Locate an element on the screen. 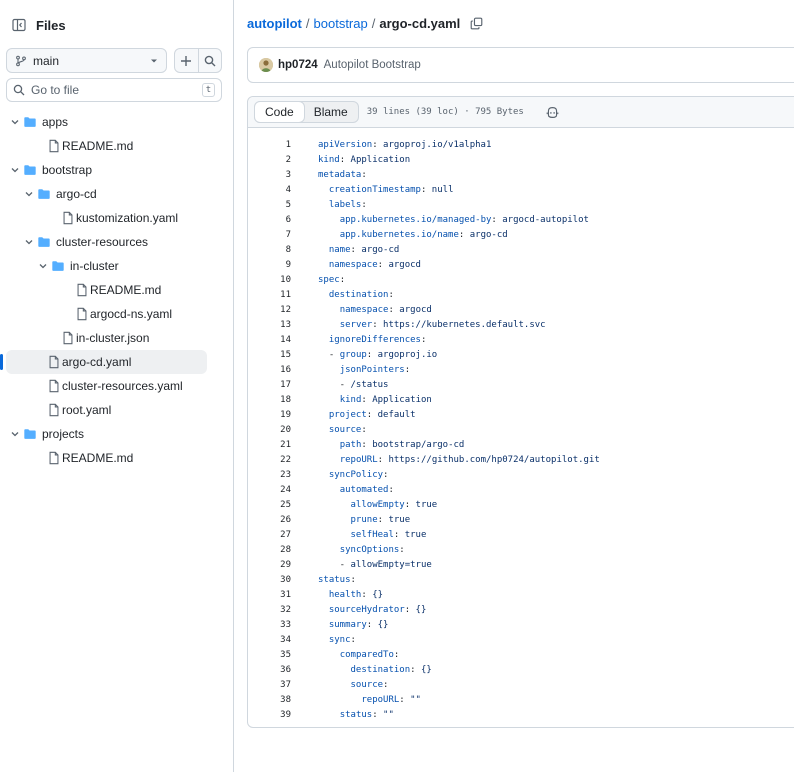 This screenshot has height=772, width=794. line-number: 25 is located at coordinates (269, 505).